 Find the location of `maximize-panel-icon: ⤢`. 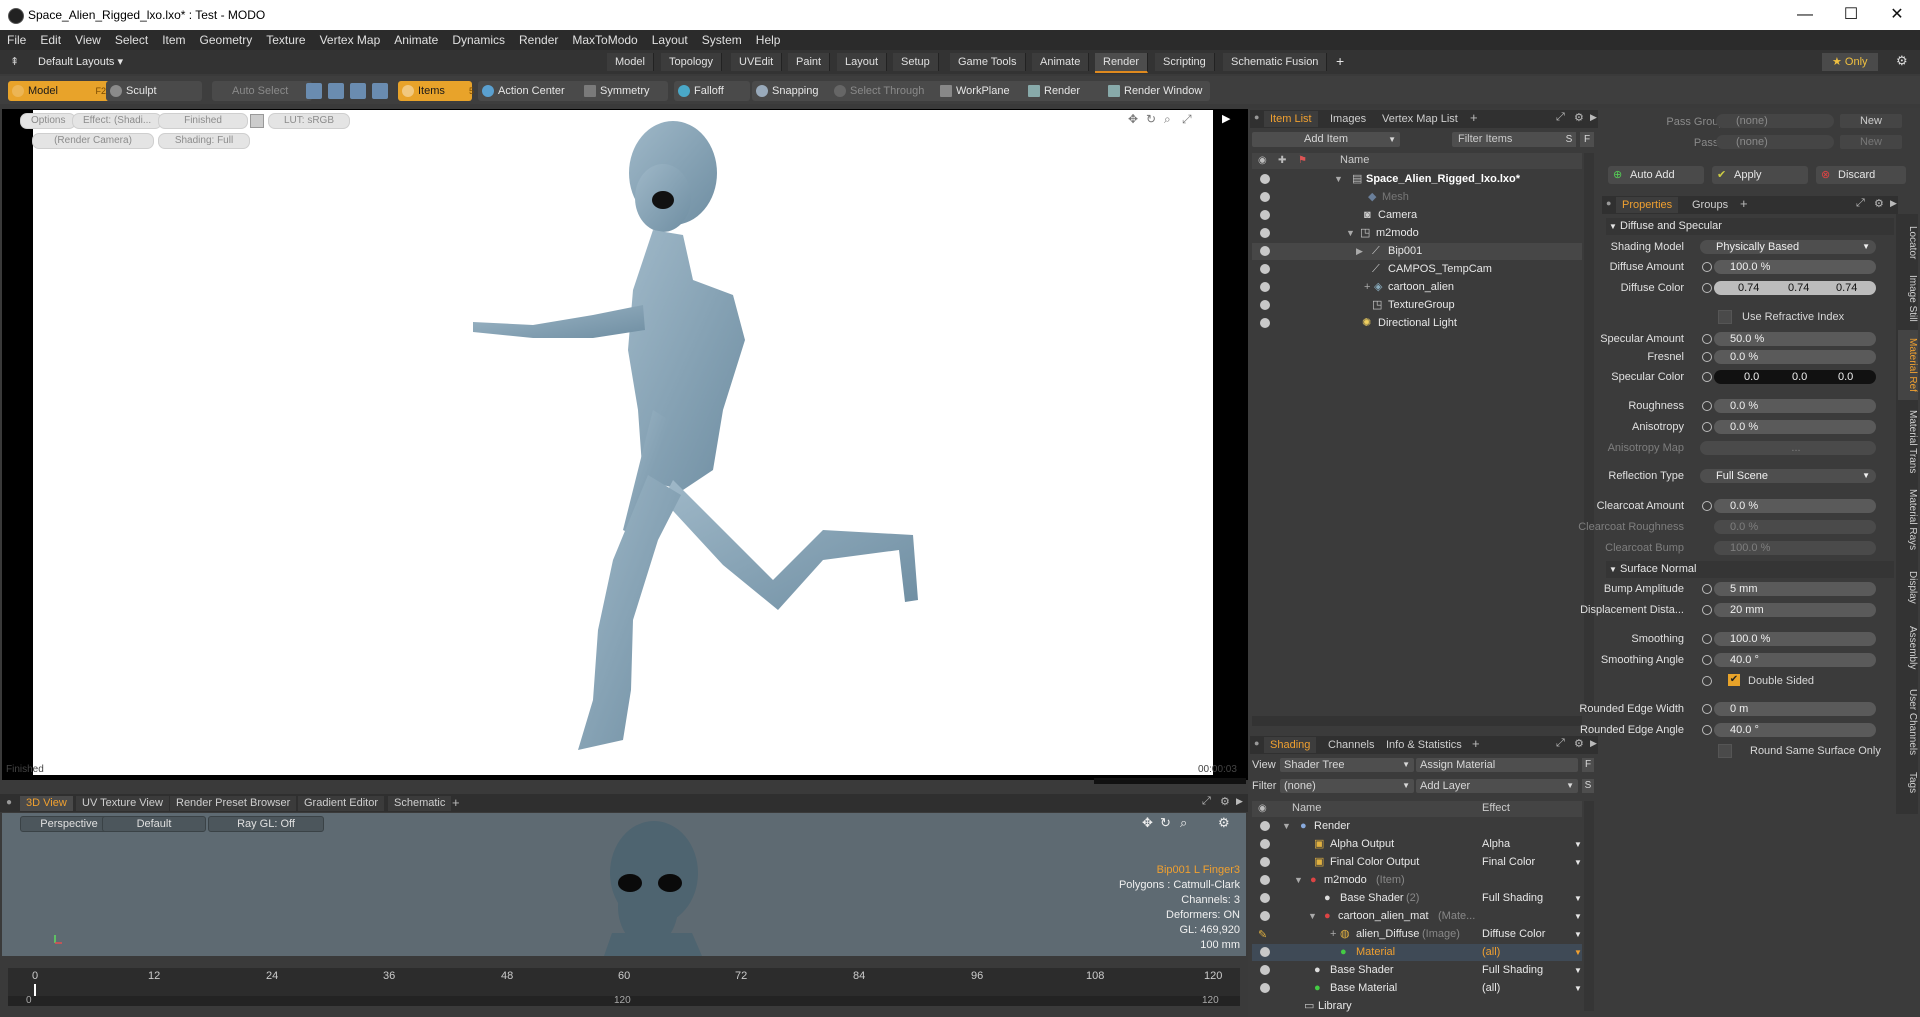

maximize-panel-icon: ⤢ is located at coordinates (1206, 801).